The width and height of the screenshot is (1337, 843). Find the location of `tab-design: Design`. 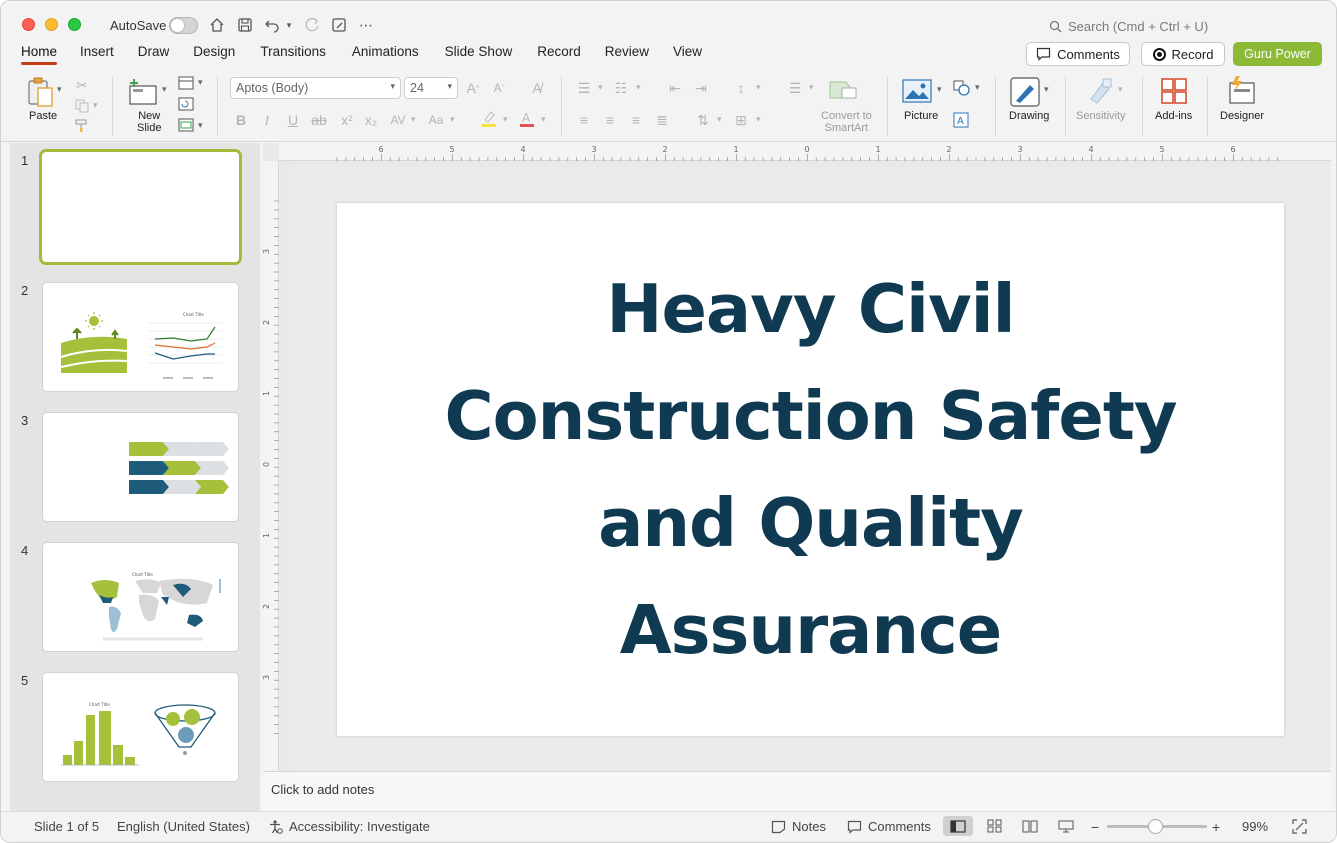

tab-design: Design is located at coordinates (214, 51).